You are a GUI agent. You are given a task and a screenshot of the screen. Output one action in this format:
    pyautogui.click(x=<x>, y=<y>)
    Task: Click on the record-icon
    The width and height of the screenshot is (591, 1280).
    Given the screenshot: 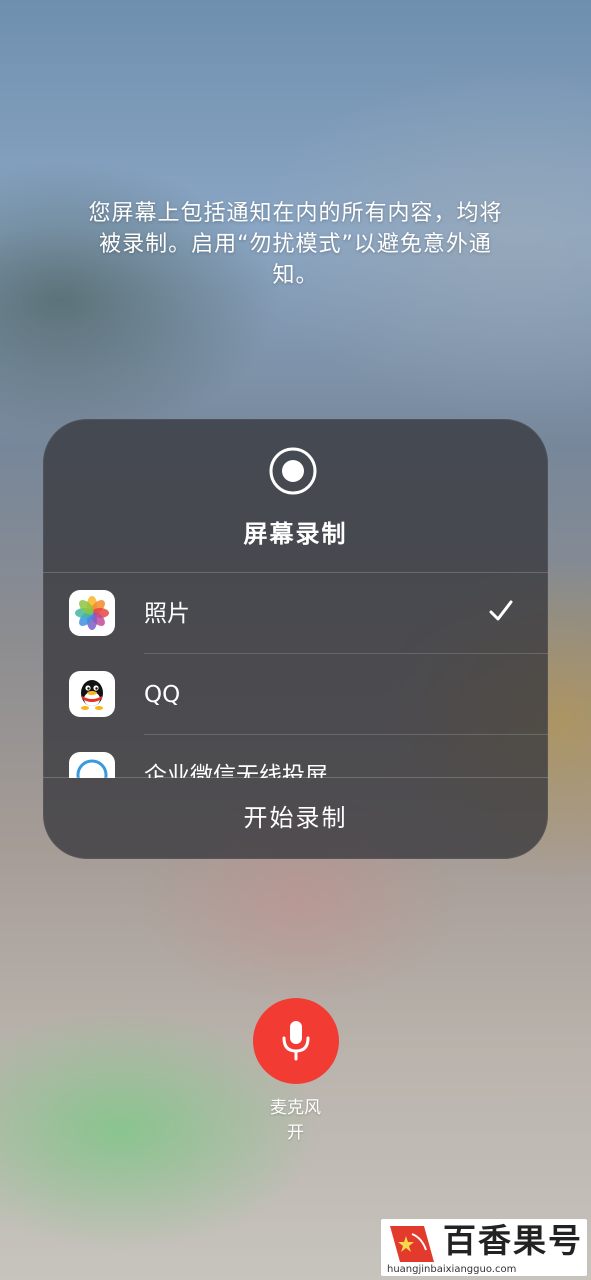 What is the action you would take?
    pyautogui.click(x=293, y=471)
    